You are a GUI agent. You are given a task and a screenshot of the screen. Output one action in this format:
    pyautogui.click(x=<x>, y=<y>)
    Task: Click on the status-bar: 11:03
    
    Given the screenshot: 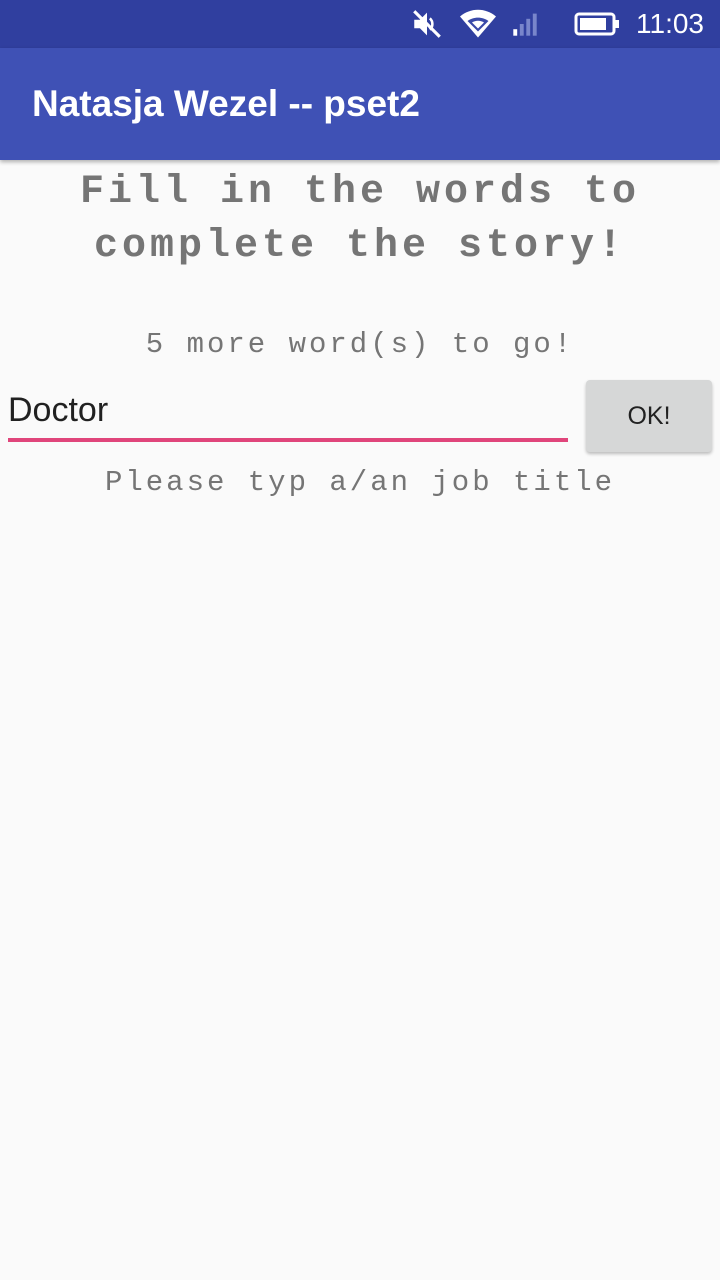 What is the action you would take?
    pyautogui.click(x=360, y=24)
    